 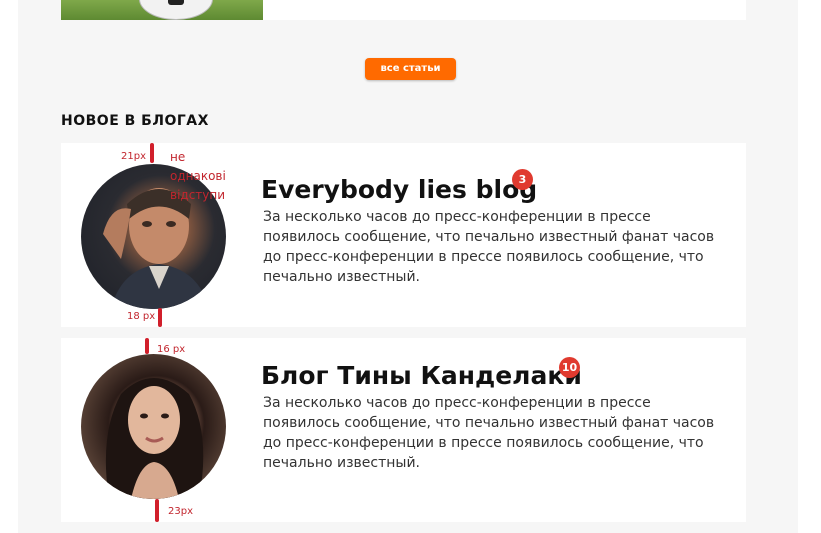 What do you see at coordinates (141, 316) in the screenshot?
I see `spacing-label: 18 px` at bounding box center [141, 316].